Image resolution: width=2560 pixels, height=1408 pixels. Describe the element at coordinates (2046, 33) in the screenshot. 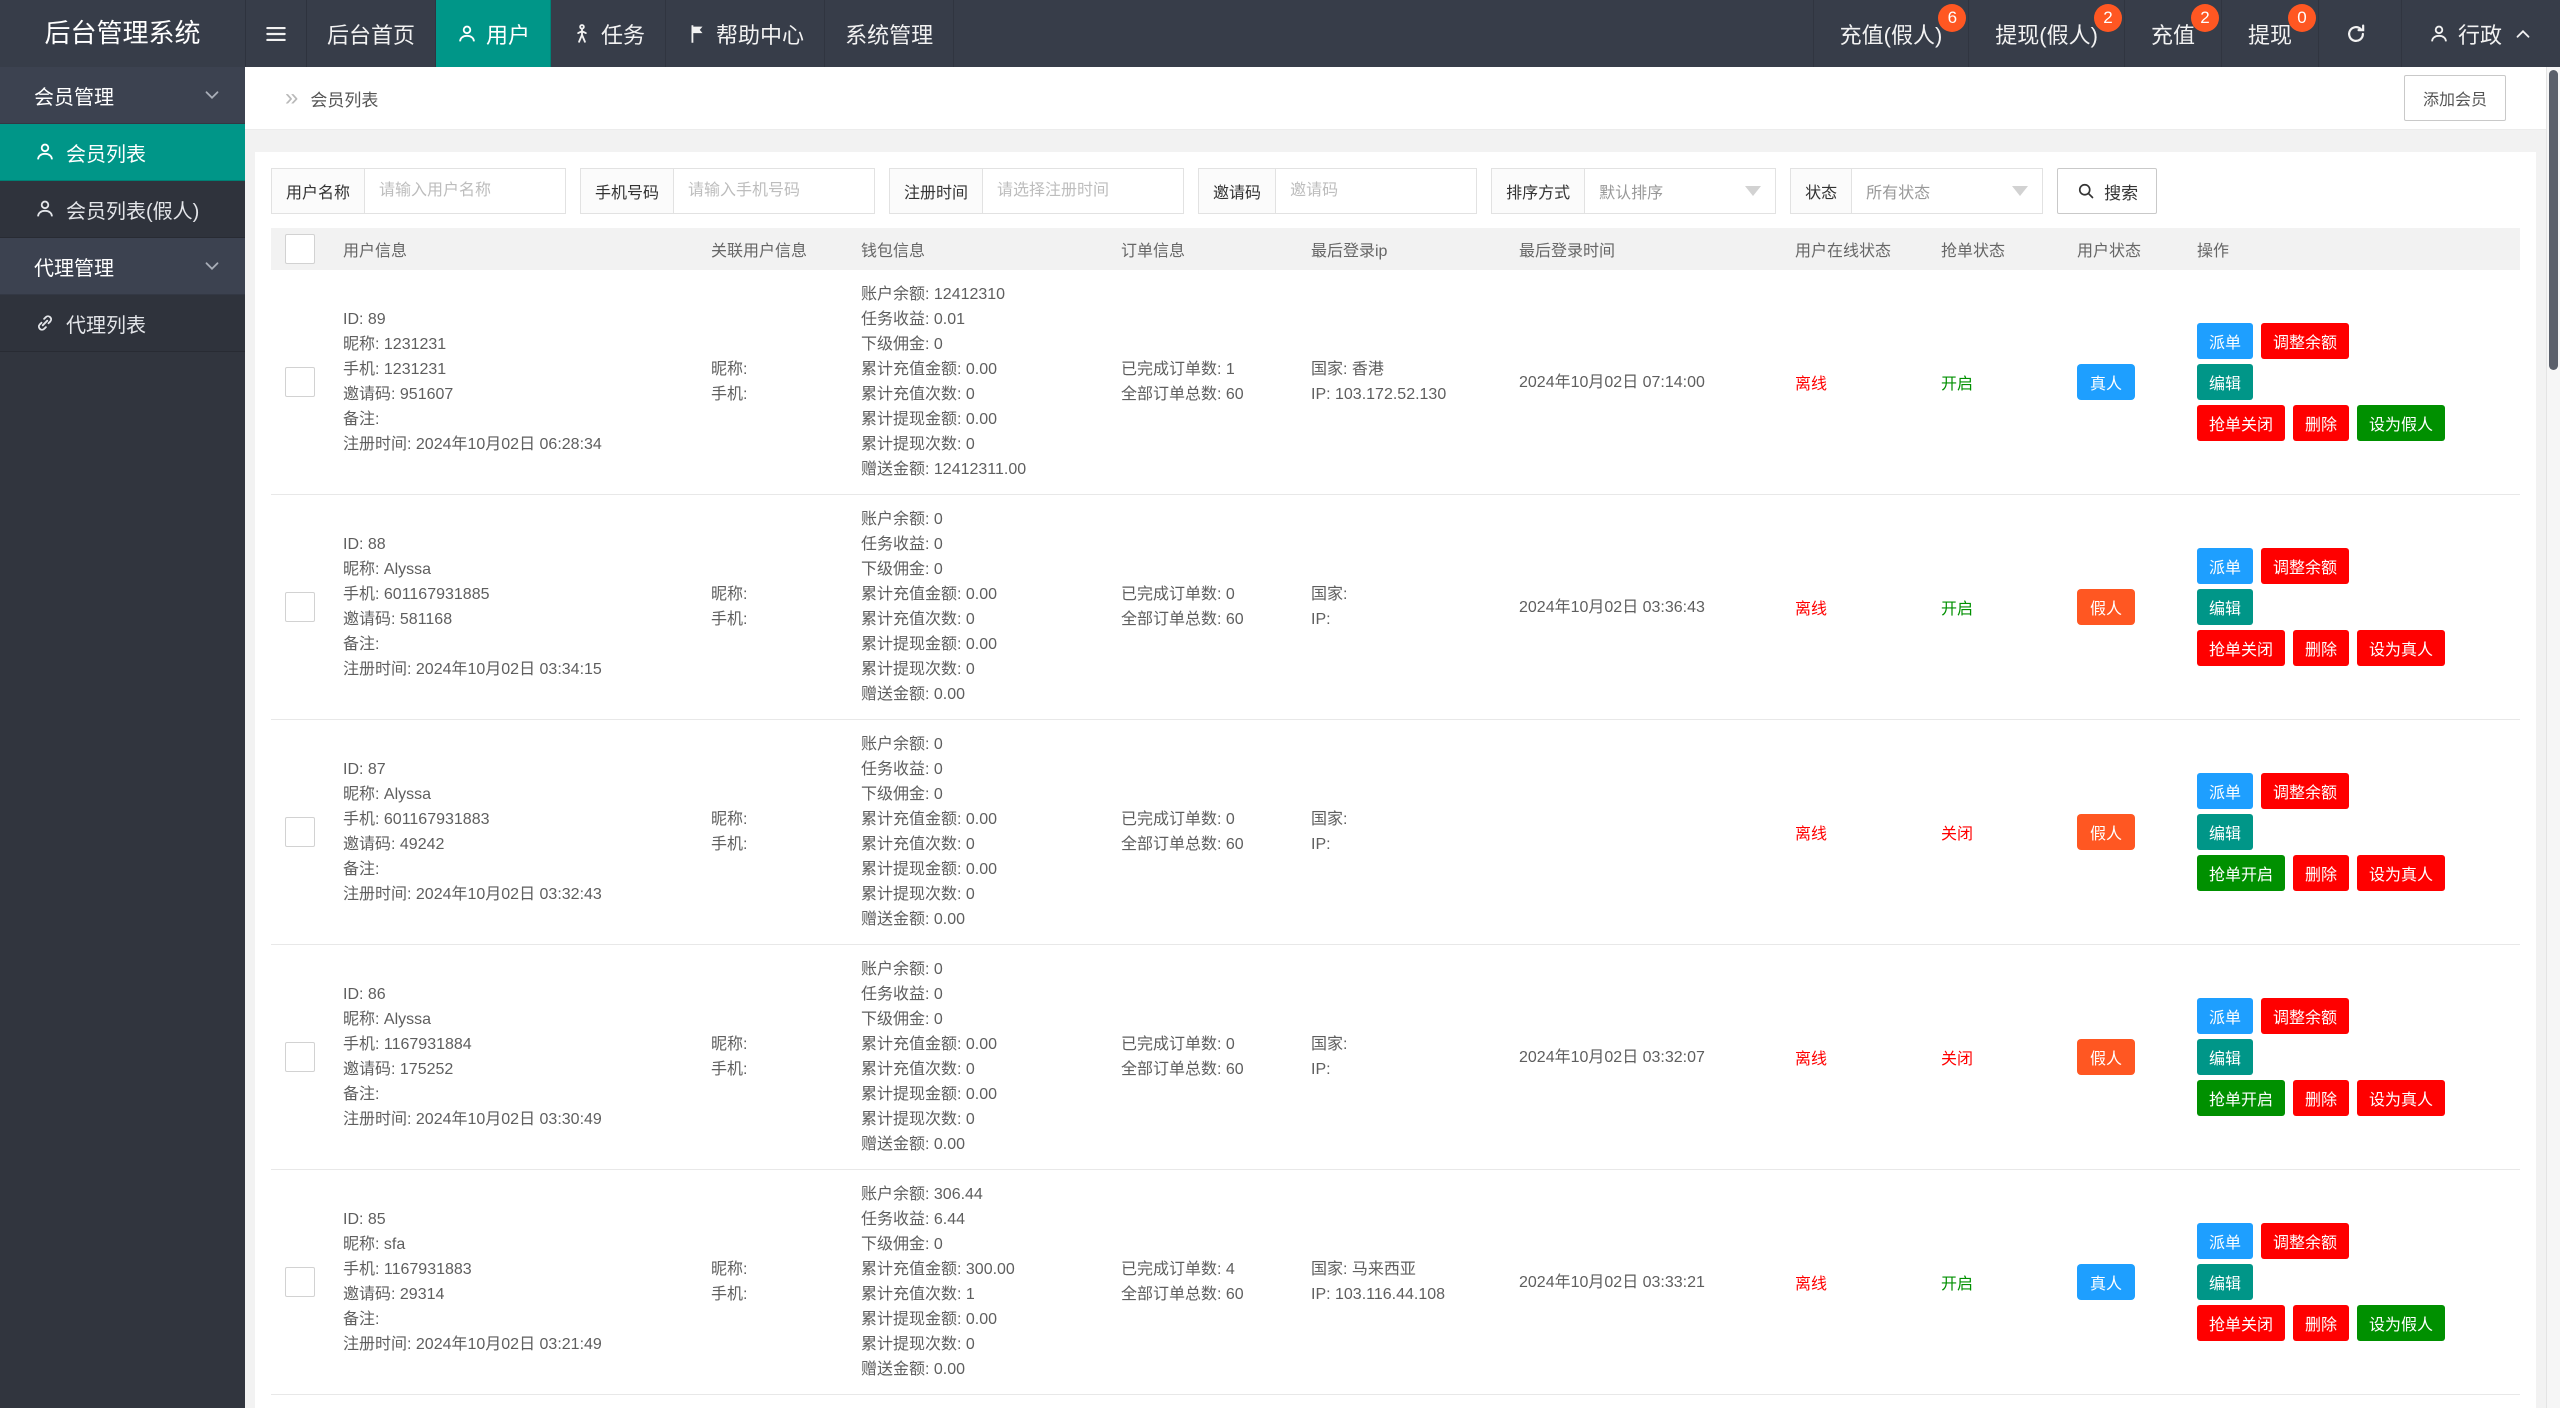

I see `shortcut-item: 提现(假人) 2` at that location.